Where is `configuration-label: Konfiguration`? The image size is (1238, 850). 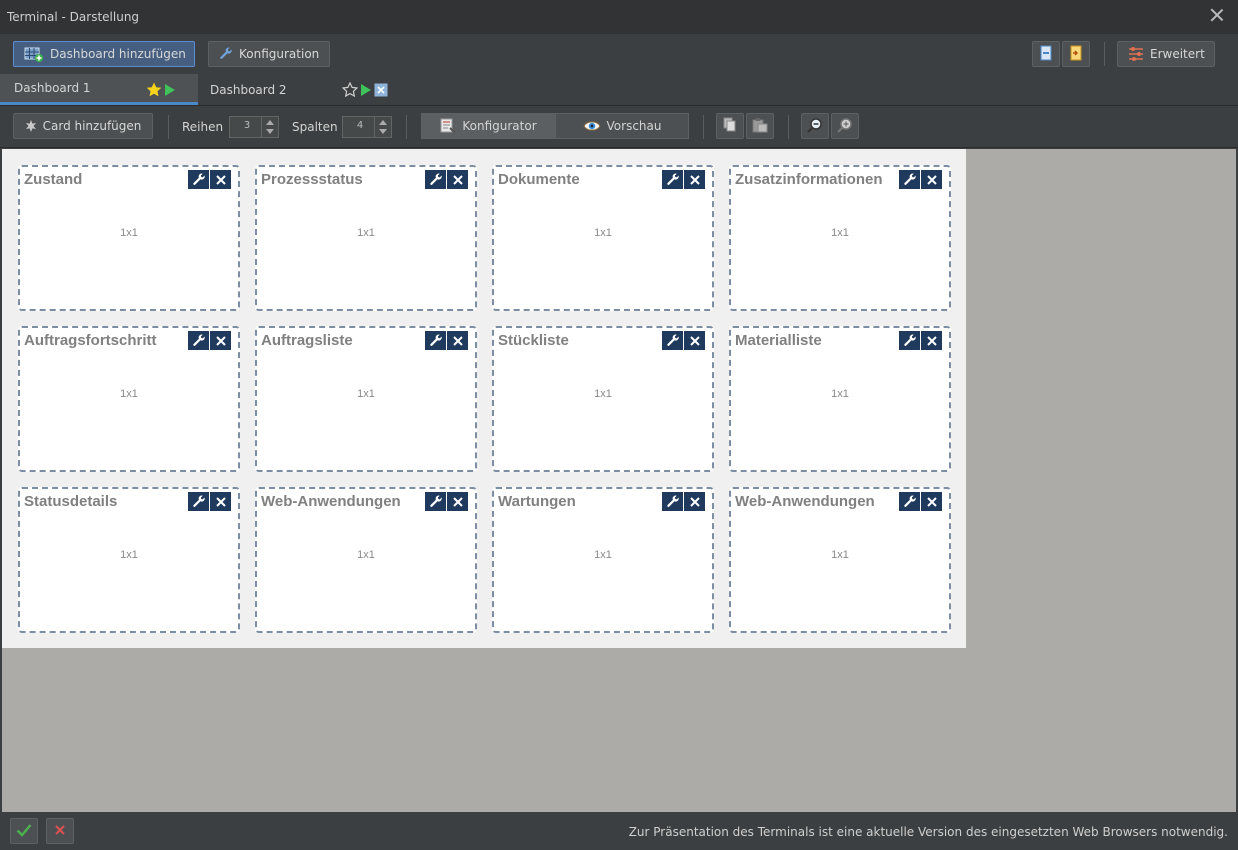 configuration-label: Konfiguration is located at coordinates (279, 54).